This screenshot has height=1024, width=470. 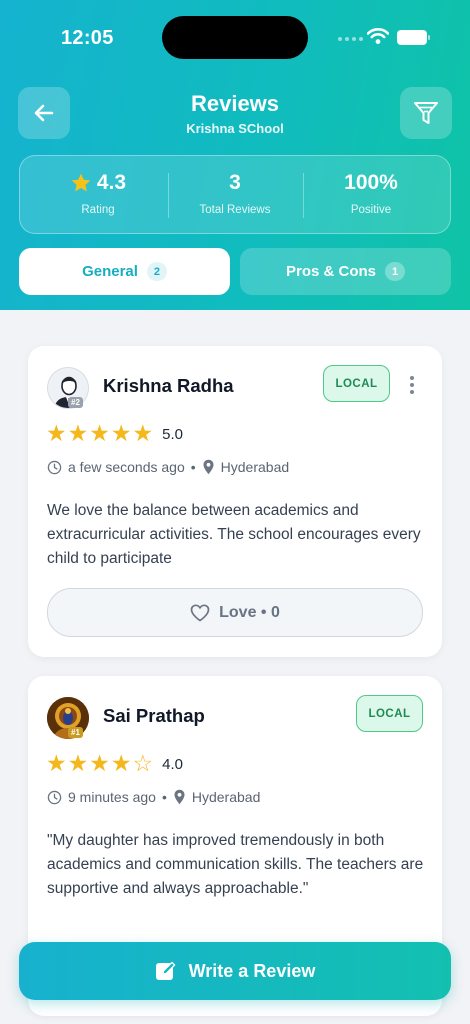 What do you see at coordinates (330, 271) in the screenshot?
I see `tab-pros-cons-label: Pros & Cons` at bounding box center [330, 271].